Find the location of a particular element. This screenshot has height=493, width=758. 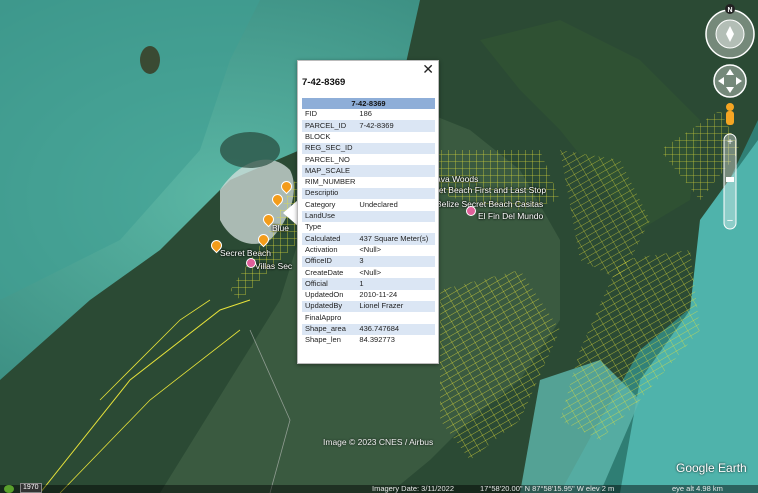

table-row: PARCEL_ID 7-42-8369 is located at coordinates (368, 126).